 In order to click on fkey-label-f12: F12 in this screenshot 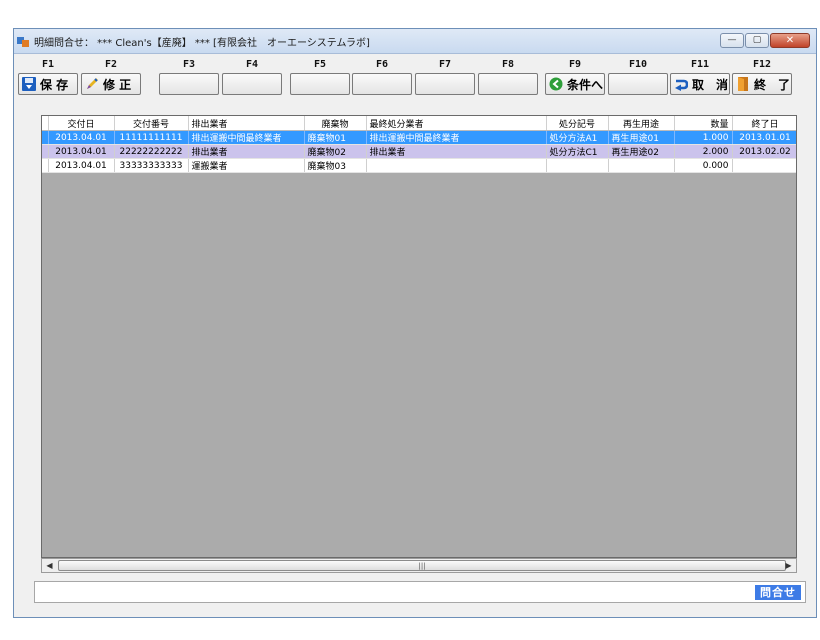, I will do `click(762, 64)`.